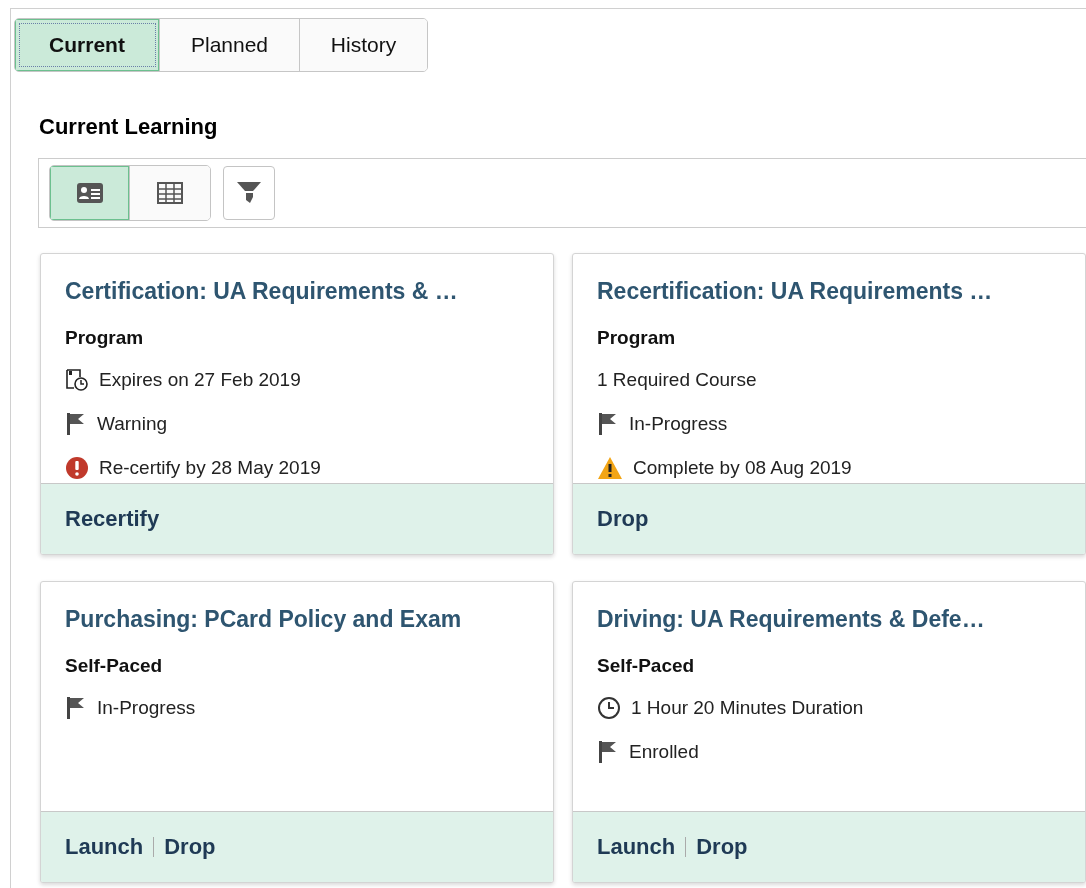 This screenshot has width=1086, height=888. Describe the element at coordinates (210, 467) in the screenshot. I see `card-detail: Re-certify by 28 May 2019` at that location.